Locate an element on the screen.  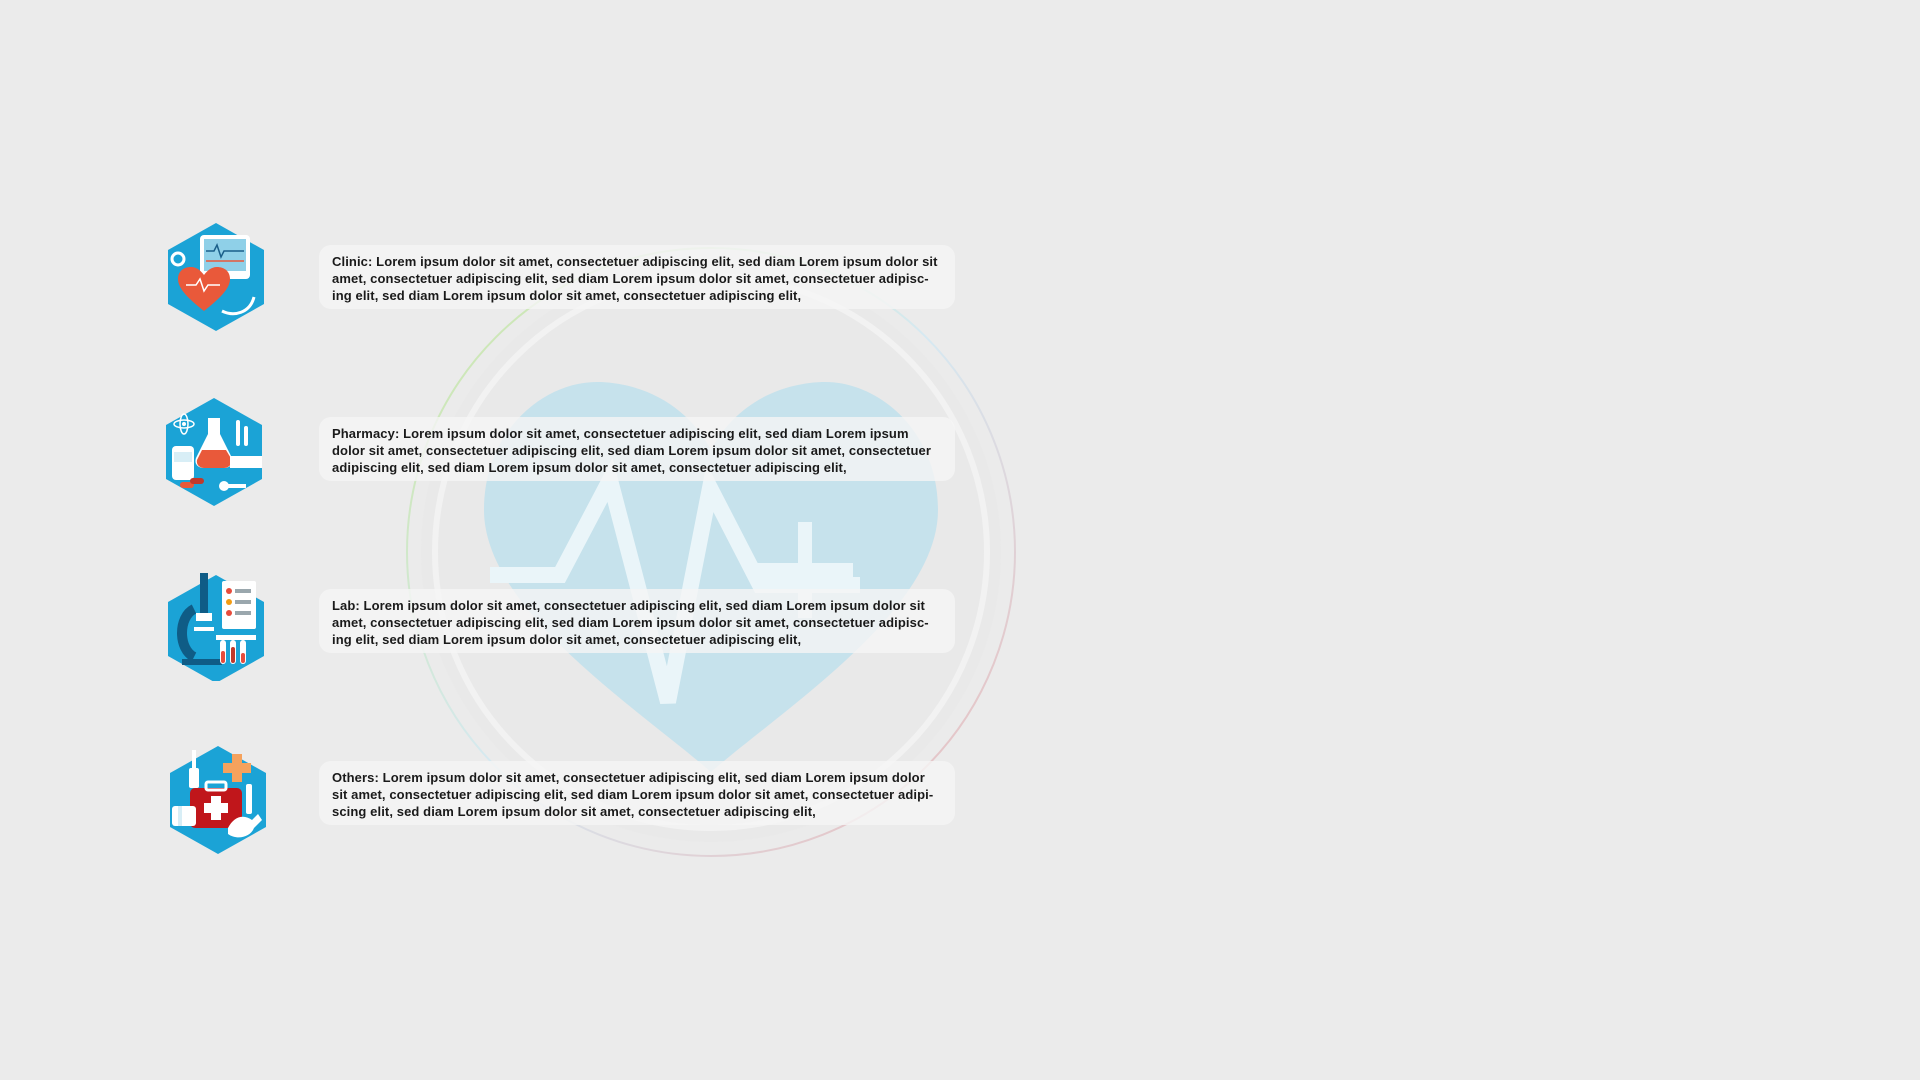
clinic-monitor-heart-icon is located at coordinates (216, 277).